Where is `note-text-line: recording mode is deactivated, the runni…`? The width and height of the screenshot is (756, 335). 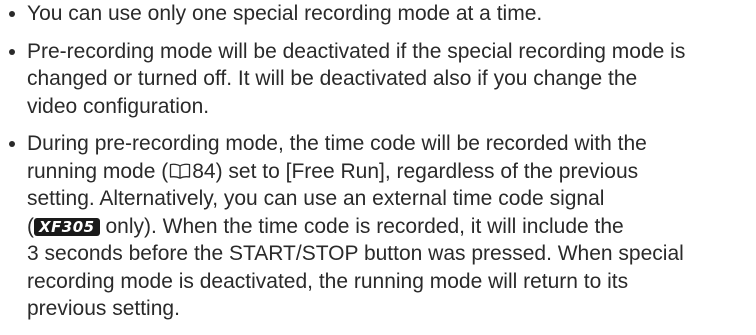 note-text-line: recording mode is deactivated, the runni… is located at coordinates (328, 281).